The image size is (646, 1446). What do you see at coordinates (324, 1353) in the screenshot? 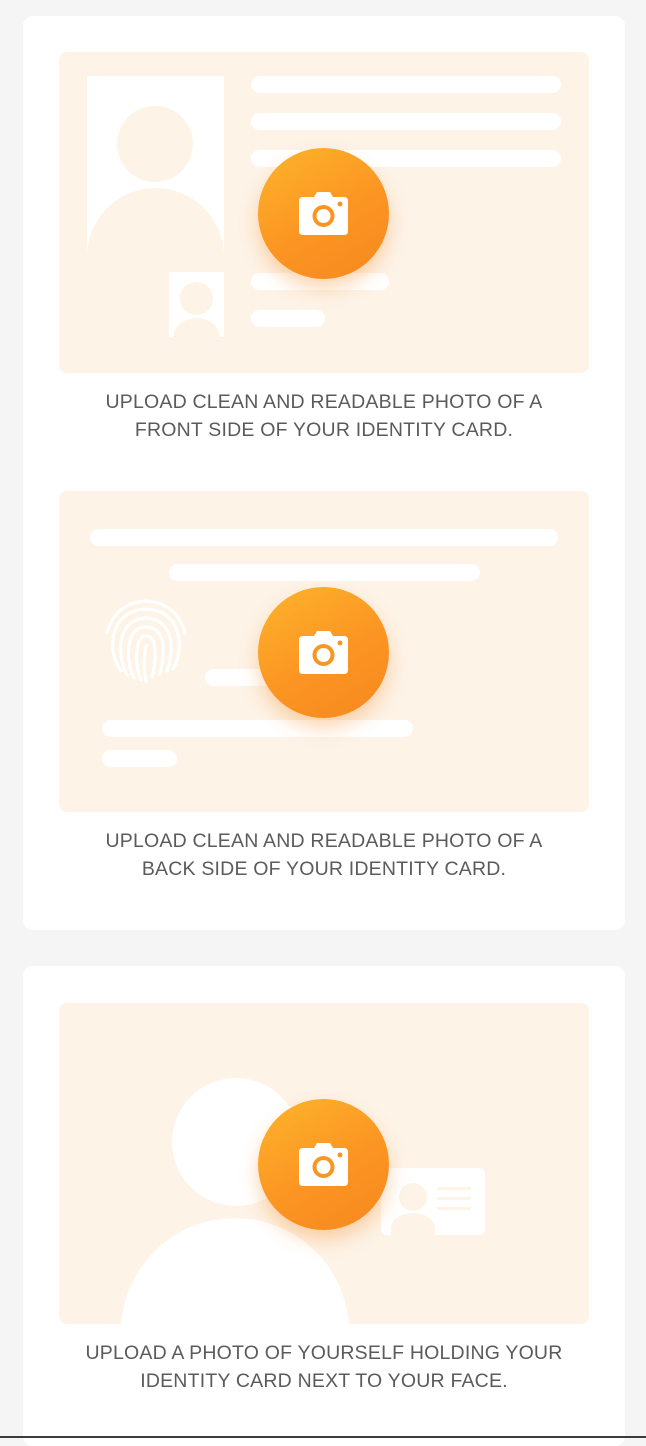
I see `selfie-caption-line-1: UPLOAD A PHOTO OF YOURSELF HOLDING YOUR` at bounding box center [324, 1353].